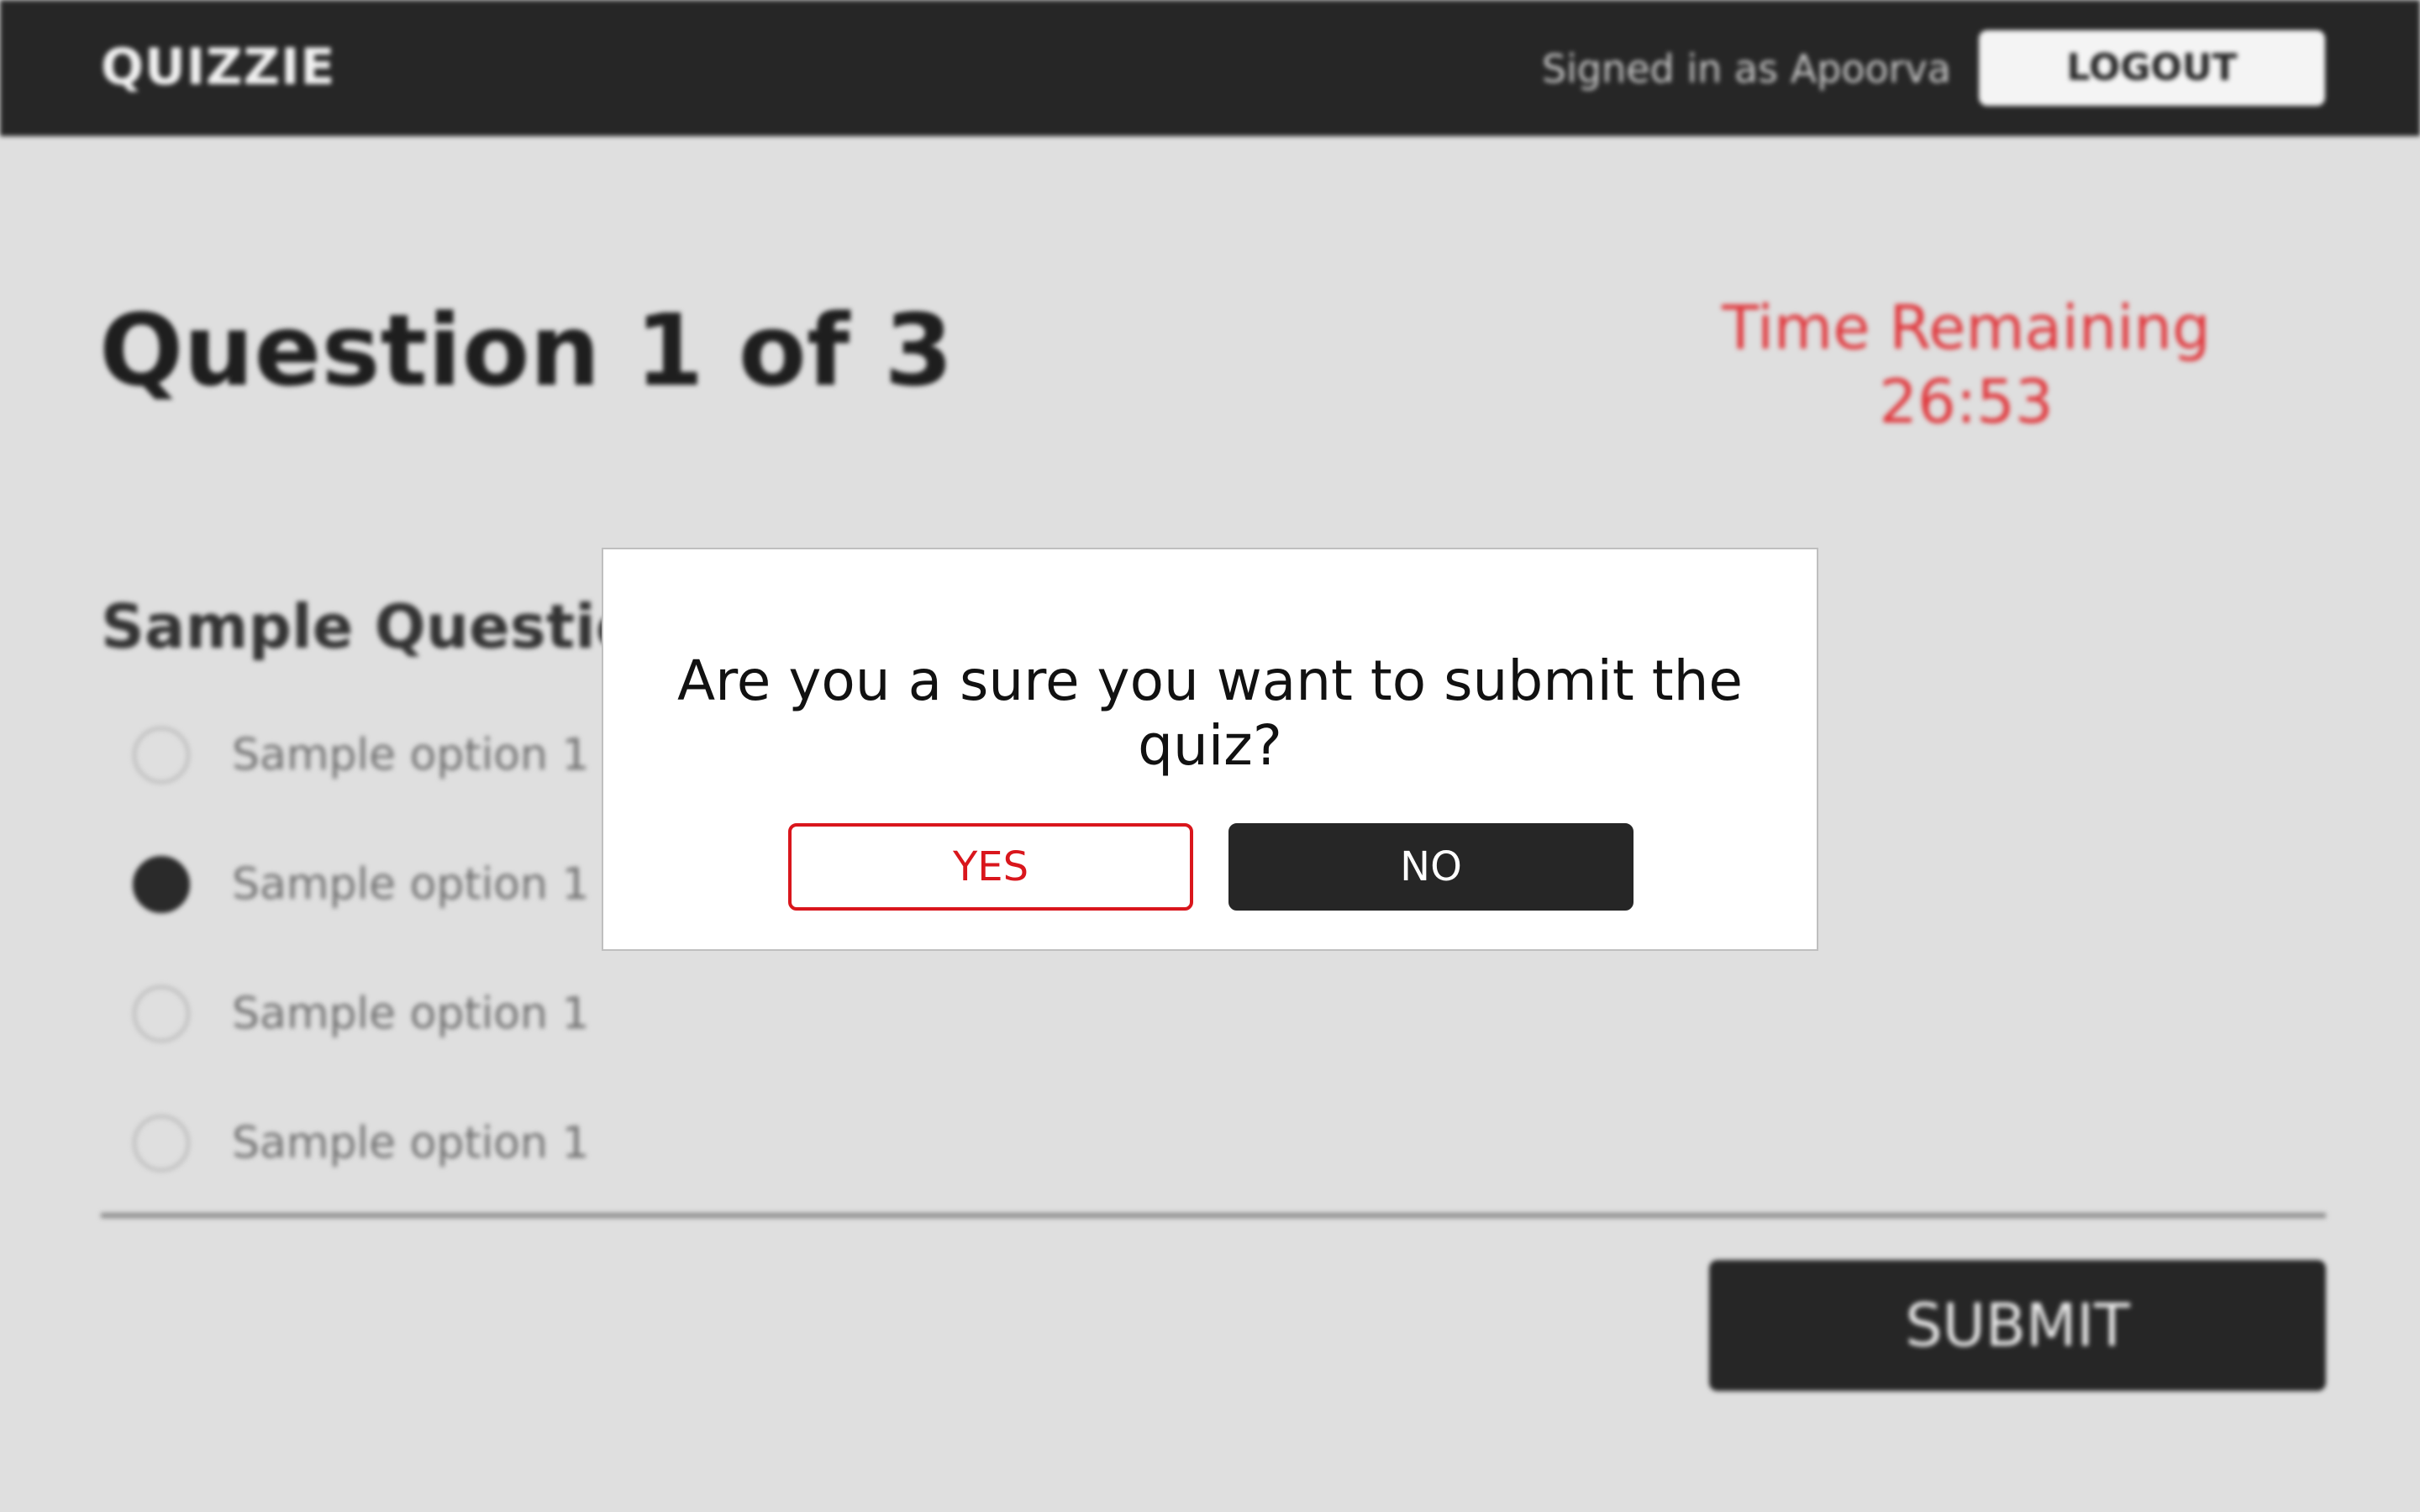  I want to click on top-navbar: QUIZZIE Signed in as Apoorva LOGOUT, so click(1210, 68).